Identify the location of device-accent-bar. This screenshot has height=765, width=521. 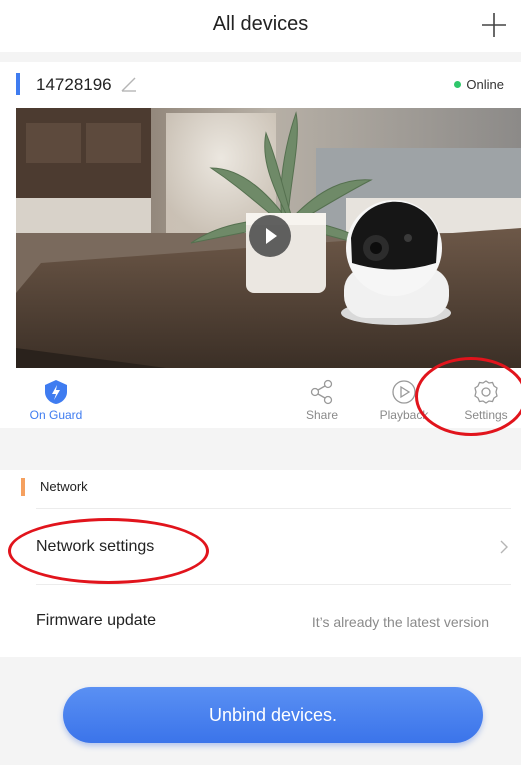
(18, 84).